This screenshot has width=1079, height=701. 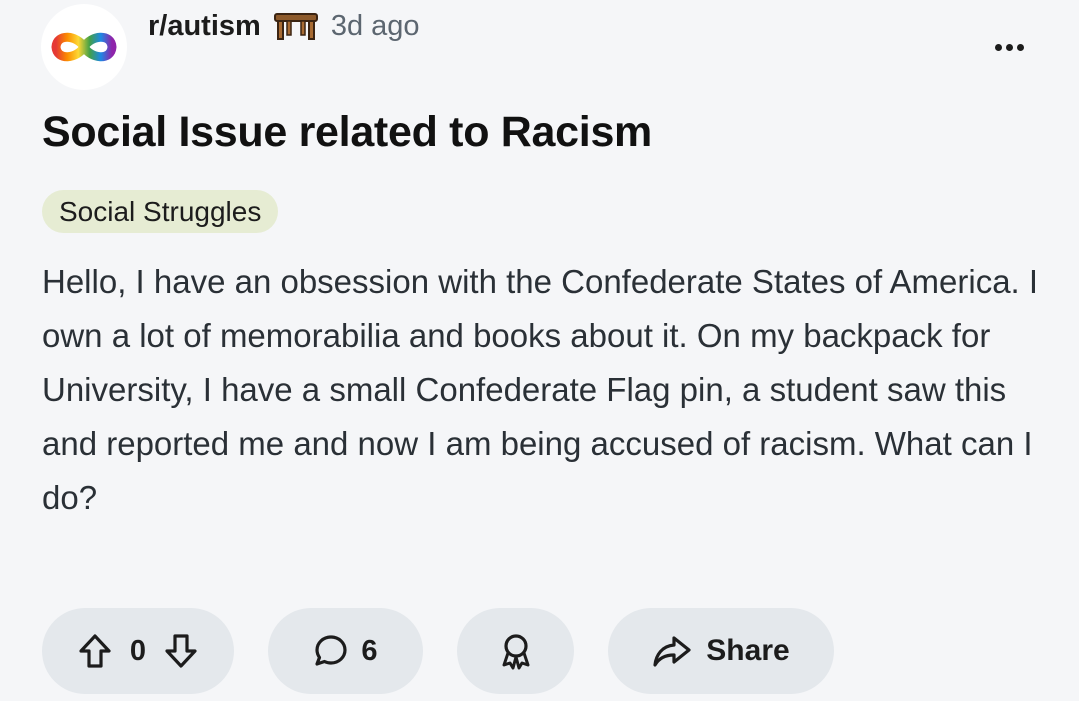 What do you see at coordinates (998, 47) in the screenshot?
I see `more-options-icon` at bounding box center [998, 47].